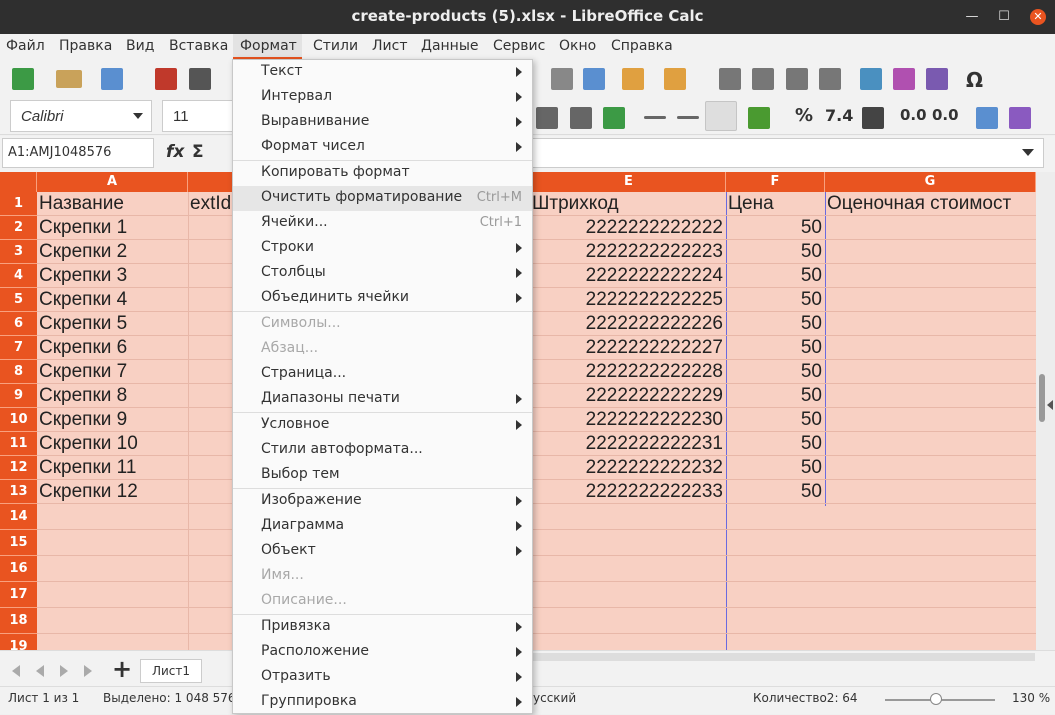  Describe the element at coordinates (69, 79) in the screenshot. I see `open-folder-icon` at that location.